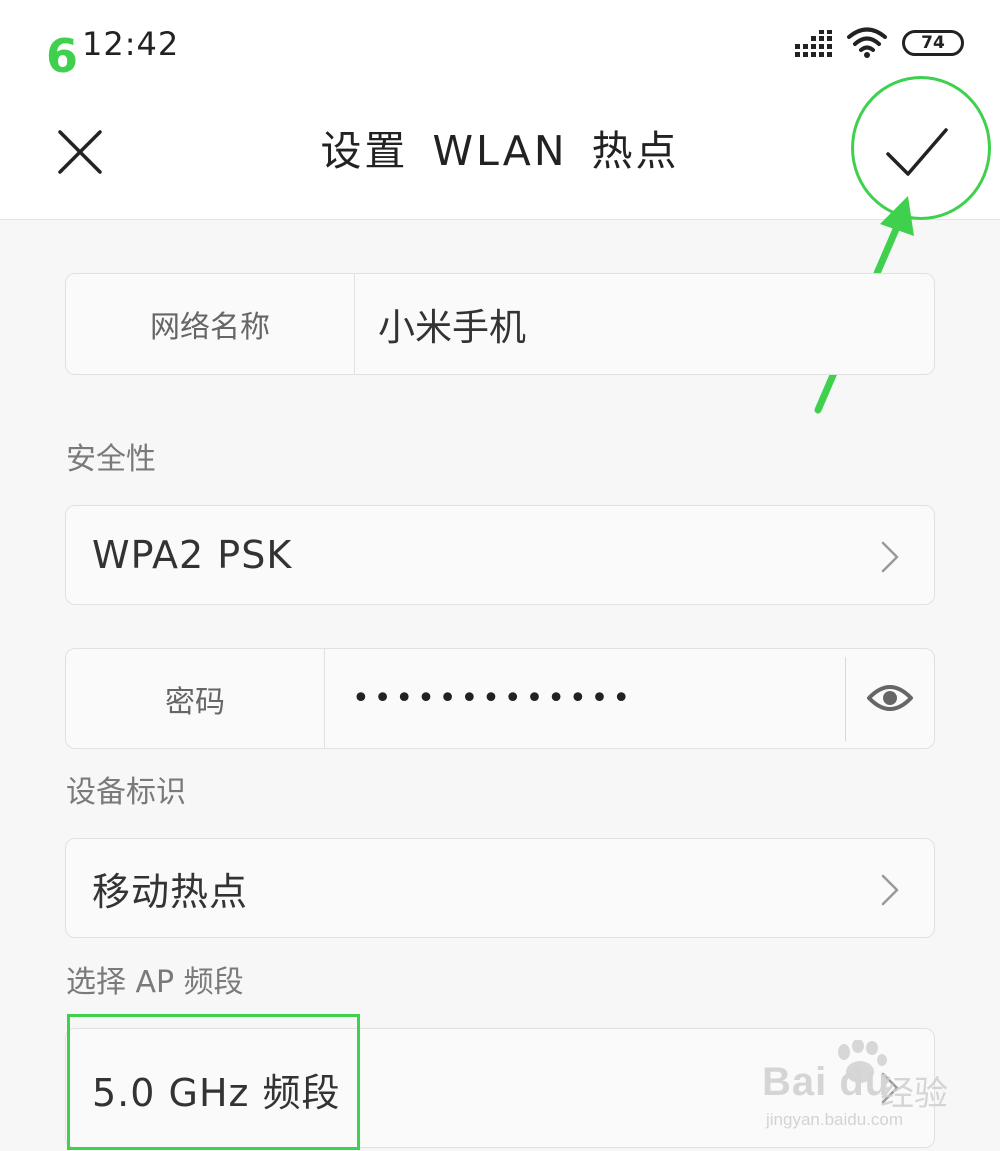  What do you see at coordinates (835, 1119) in the screenshot?
I see `watermark-url: jingyan.baidu.com` at bounding box center [835, 1119].